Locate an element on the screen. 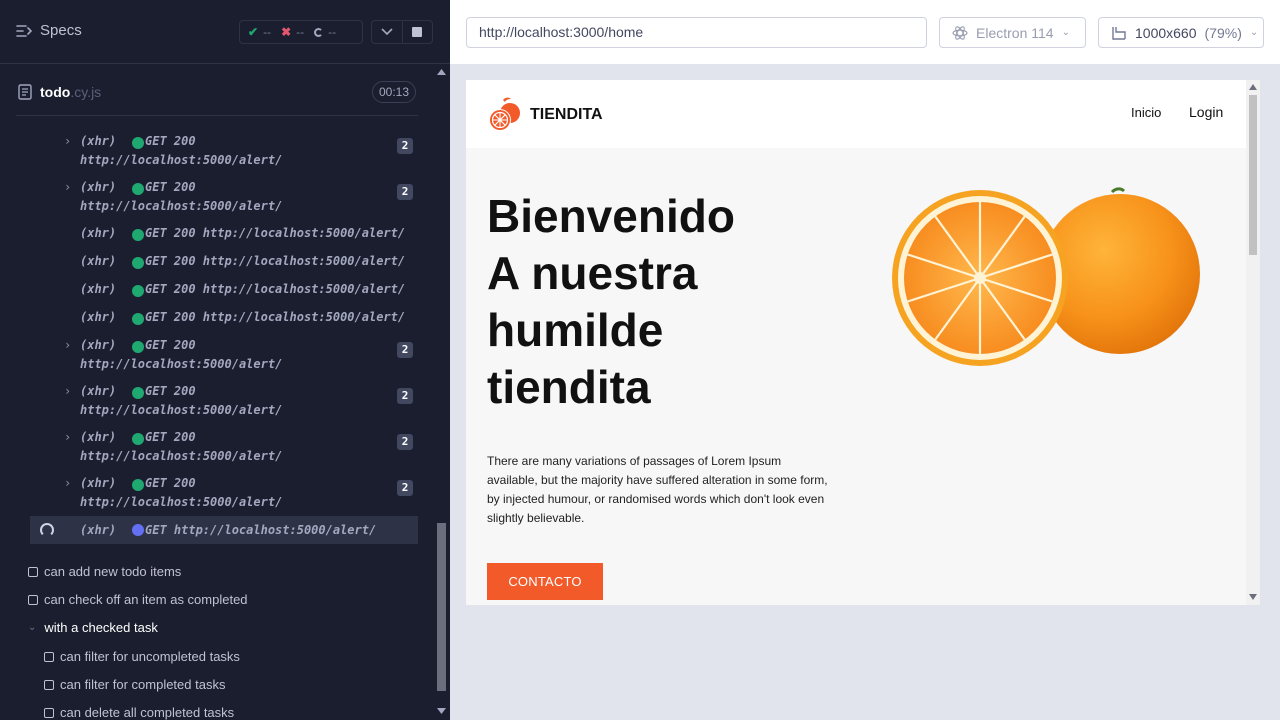 Image resolution: width=1280 pixels, height=720 pixels. specs-label: Specs is located at coordinates (61, 30).